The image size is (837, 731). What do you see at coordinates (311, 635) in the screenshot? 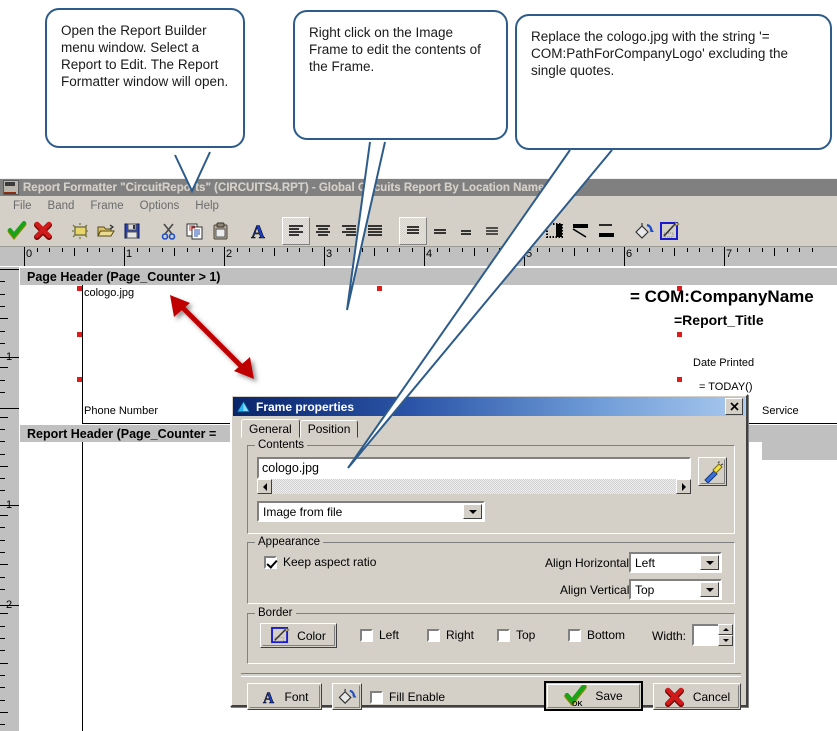
I see `border-color-label: Color` at bounding box center [311, 635].